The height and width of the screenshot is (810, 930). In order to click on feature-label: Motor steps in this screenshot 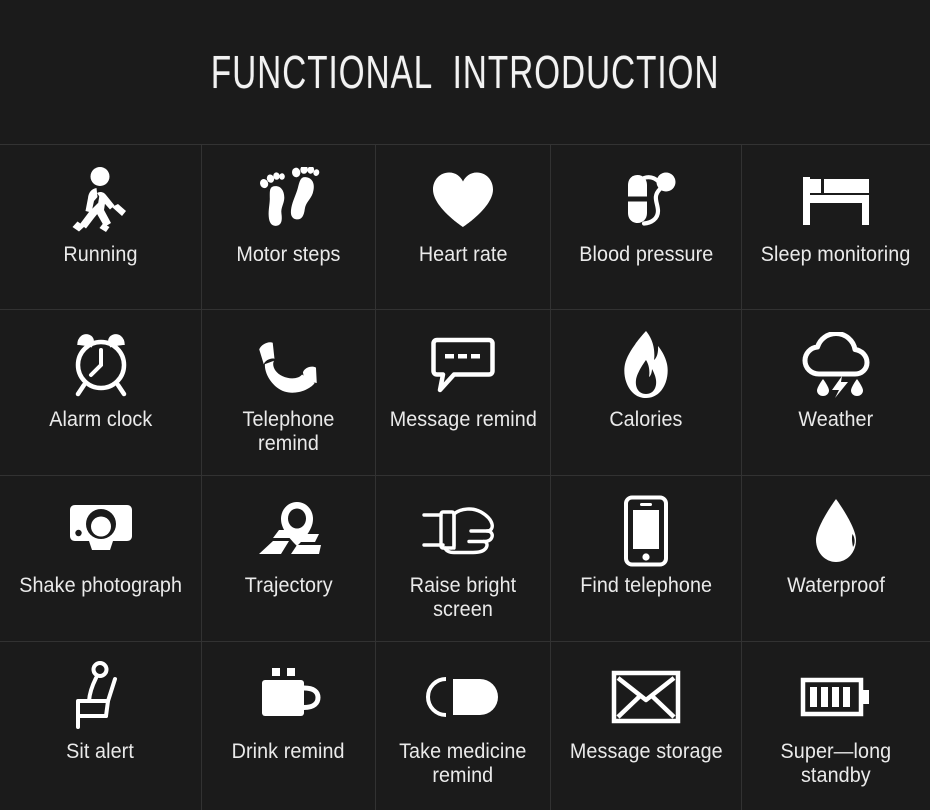, I will do `click(288, 254)`.